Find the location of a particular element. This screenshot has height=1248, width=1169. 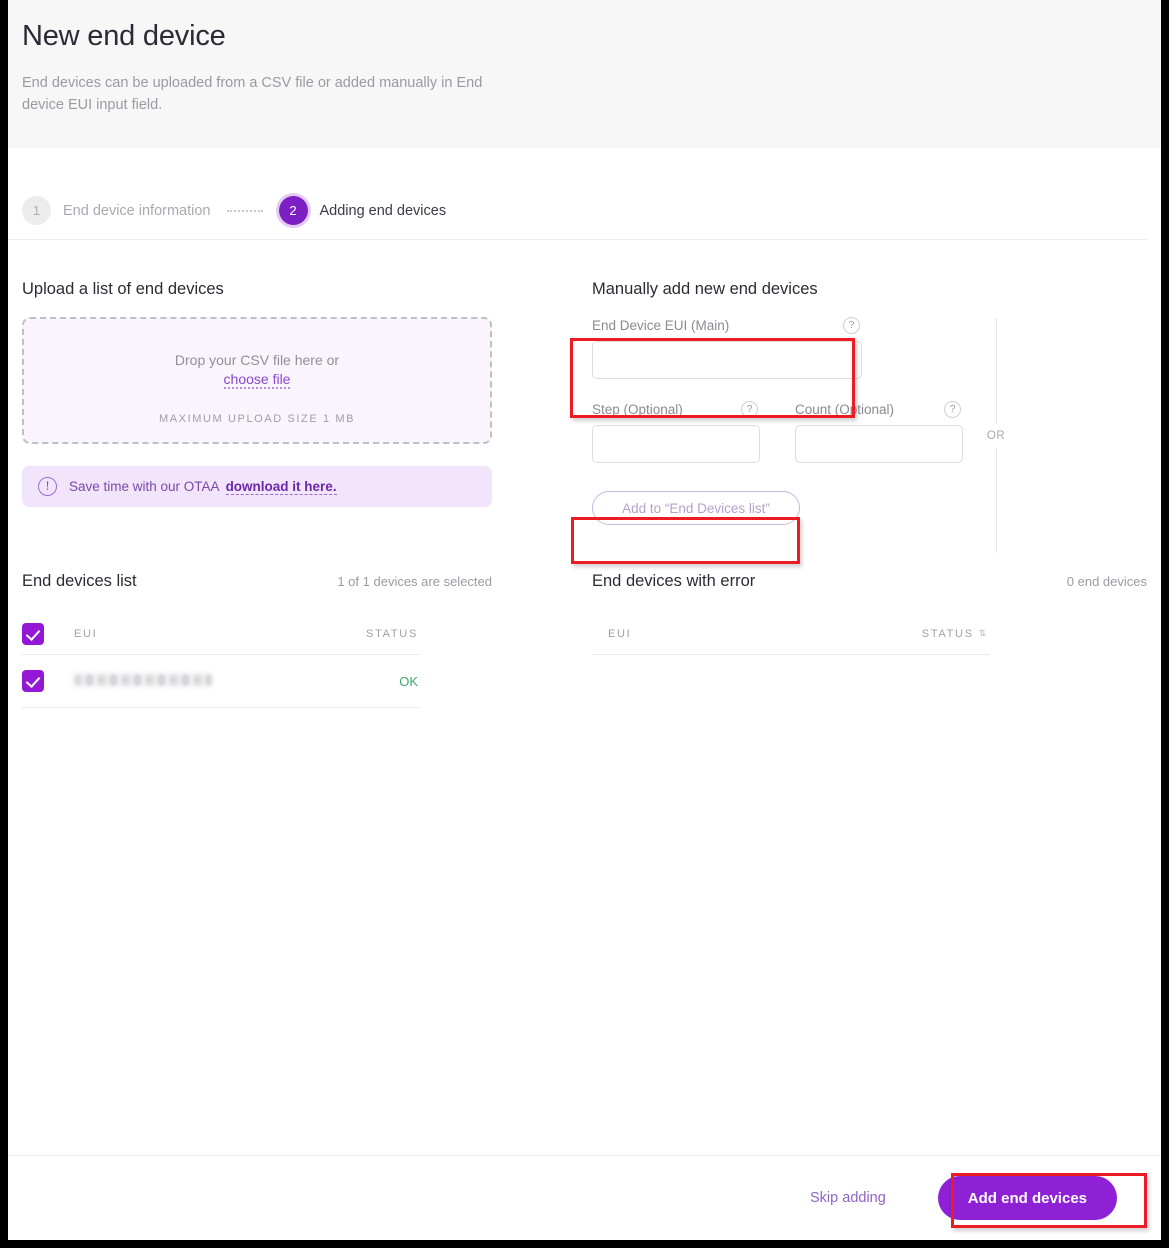

dropzone-instruction: Drop your CSV file here or is located at coordinates (257, 360).